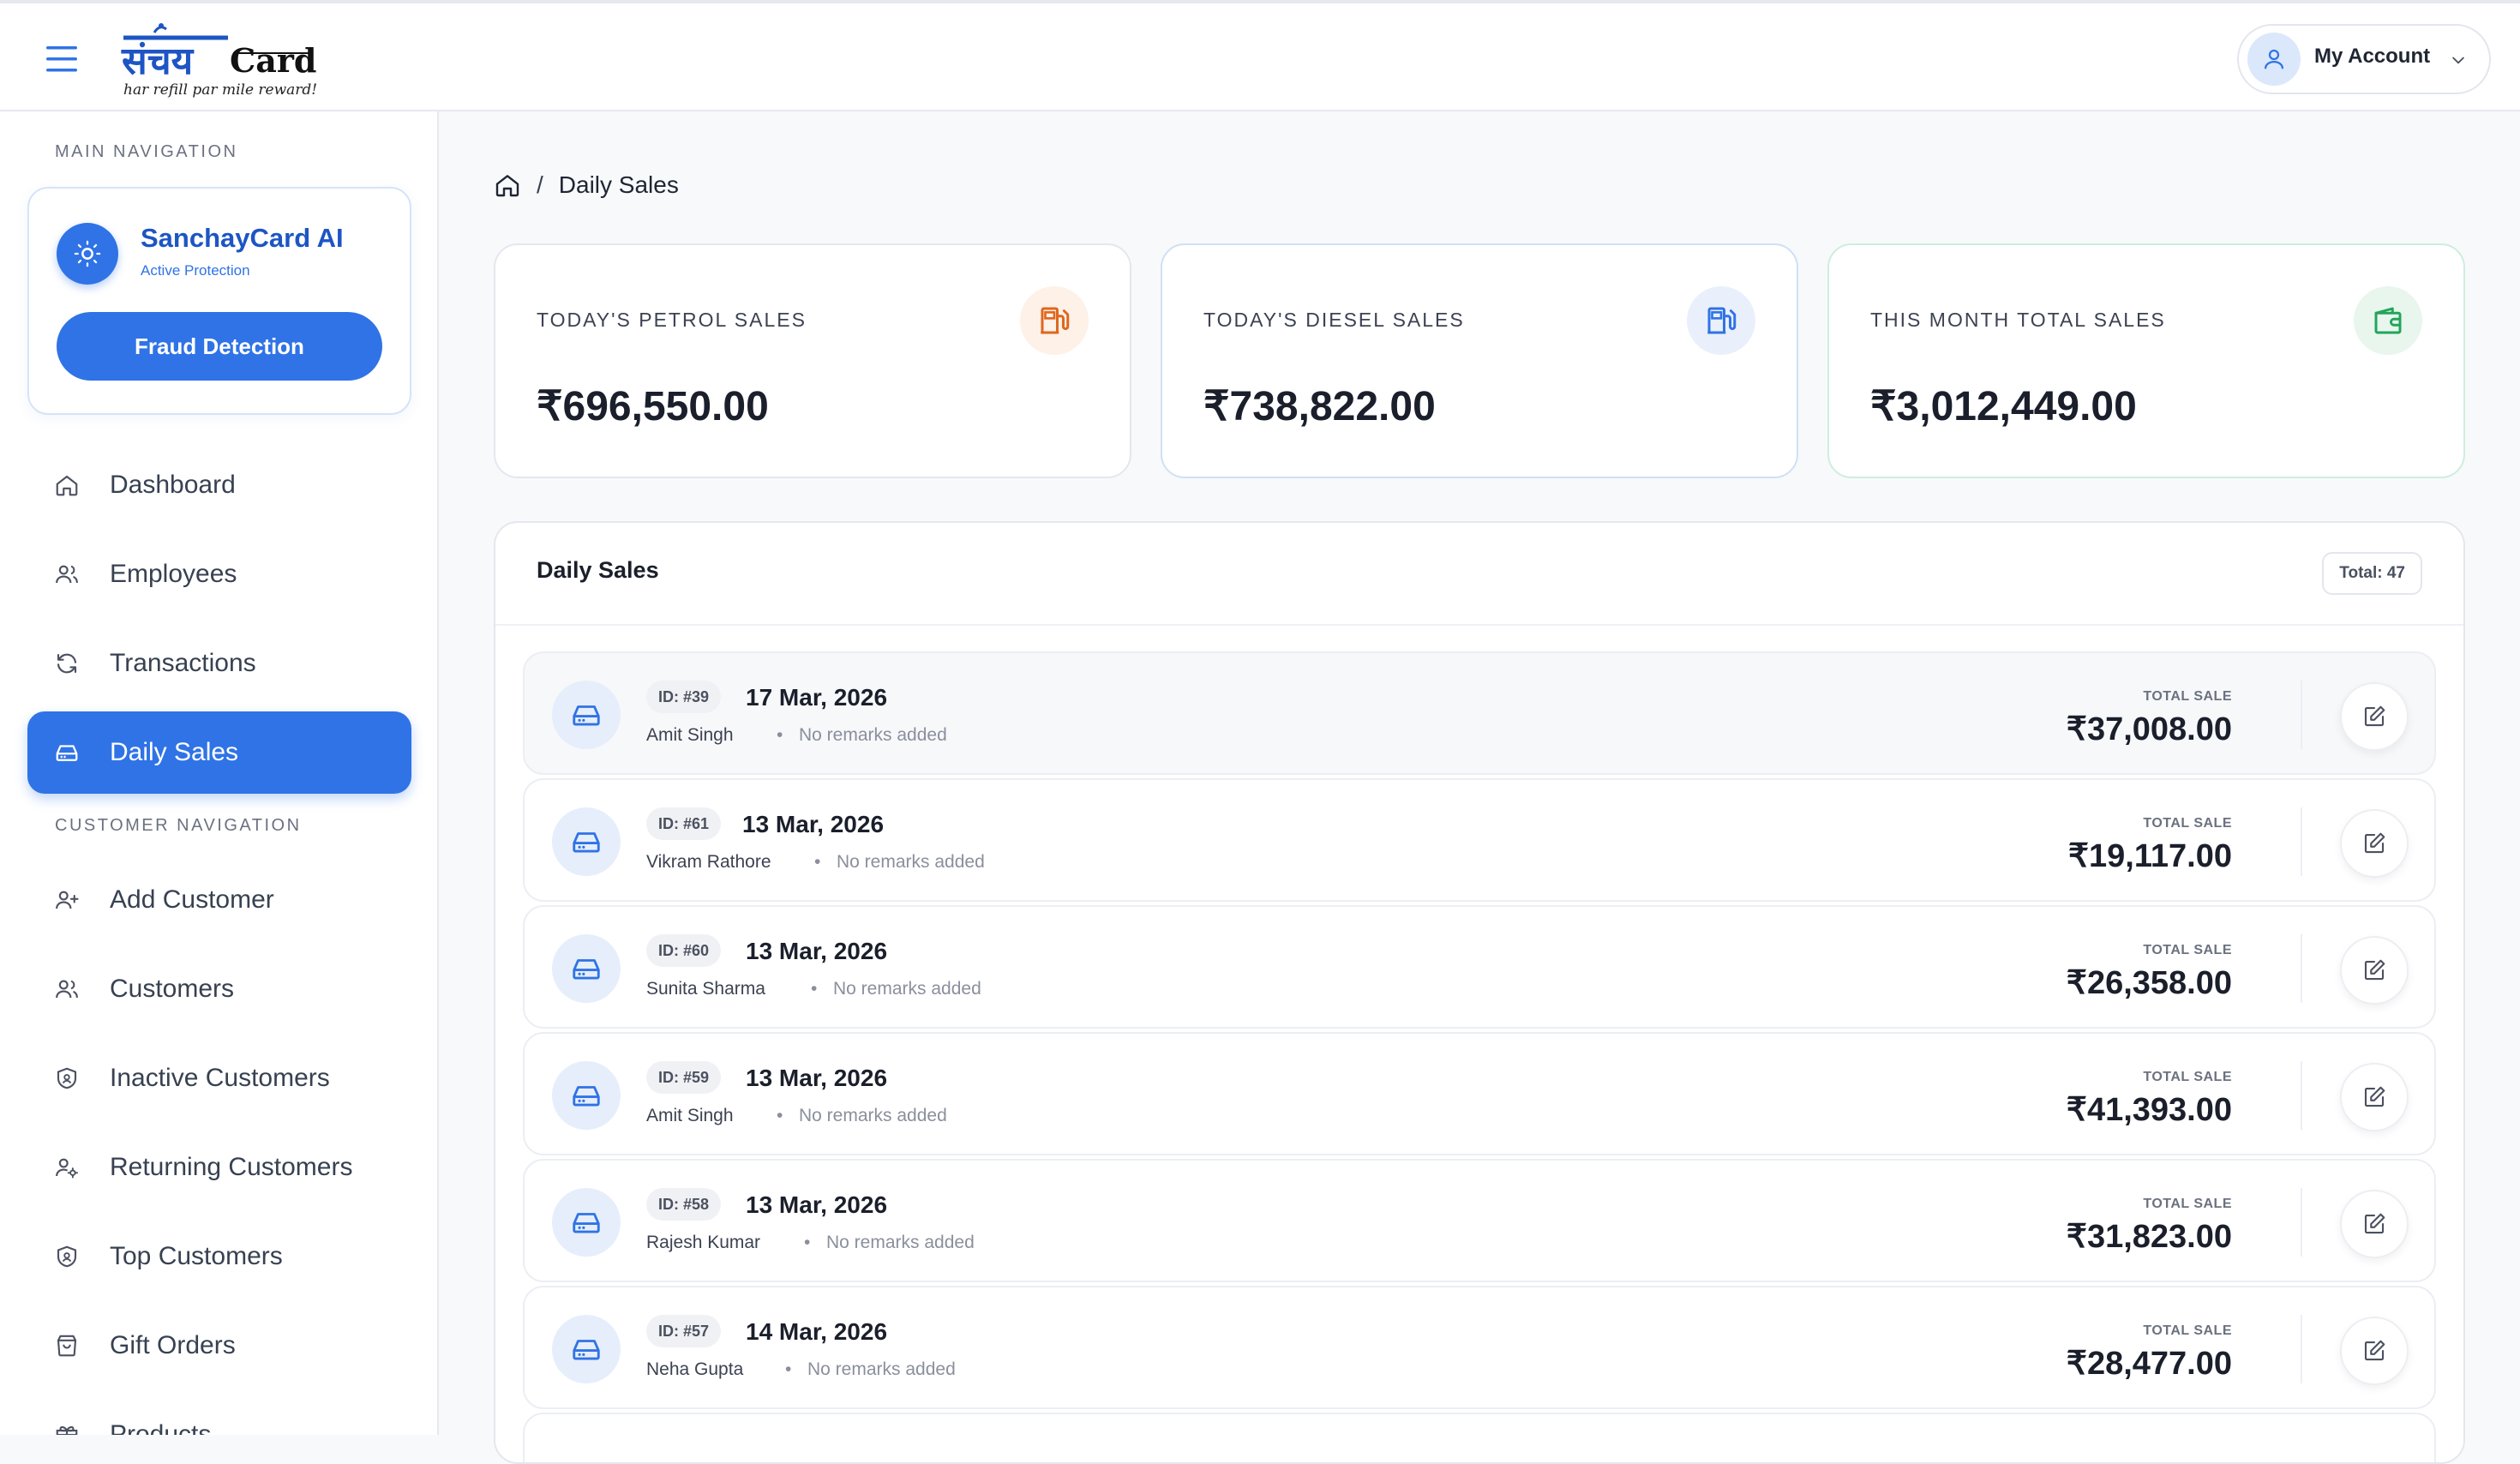  Describe the element at coordinates (2388, 320) in the screenshot. I see `wallet-icon` at that location.